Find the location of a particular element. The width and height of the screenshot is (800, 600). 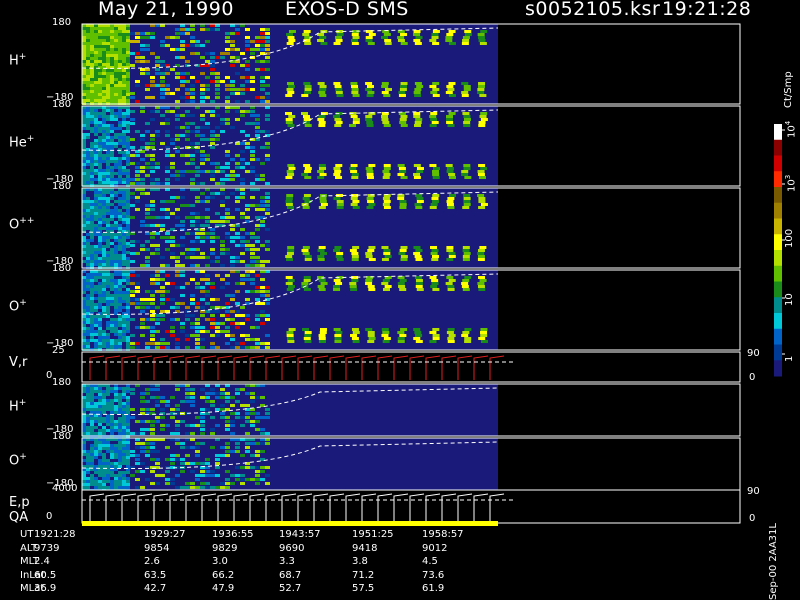

panel-label: O+ is located at coordinates (18, 306).